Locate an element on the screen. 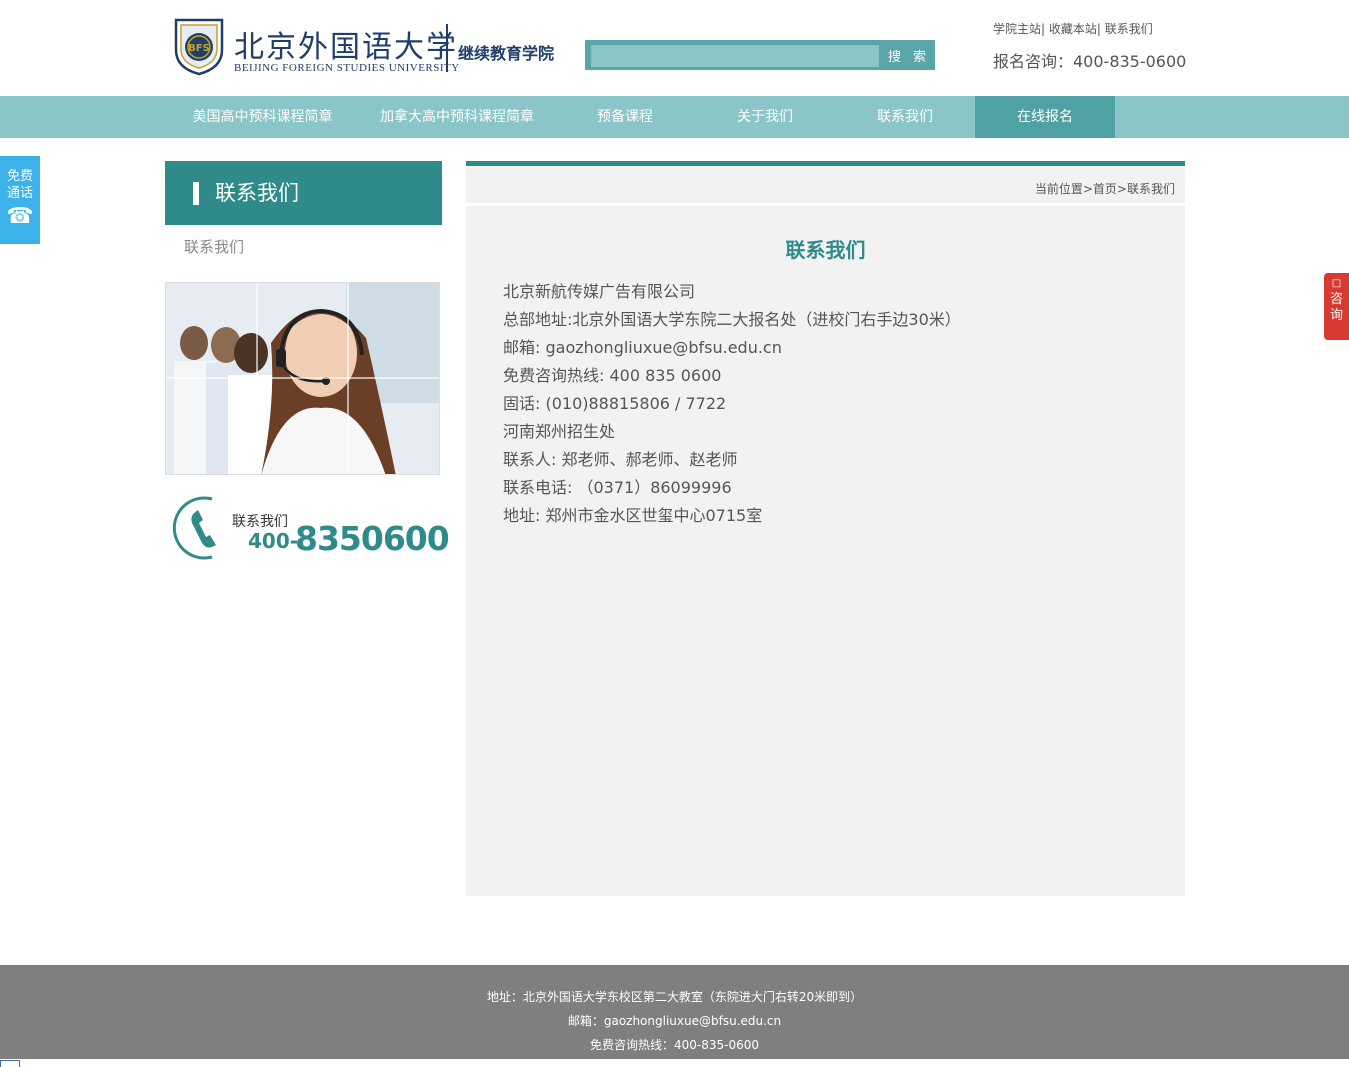 Image resolution: width=1349 pixels, height=1067 pixels. page-title: 联系我们 is located at coordinates (825, 250).